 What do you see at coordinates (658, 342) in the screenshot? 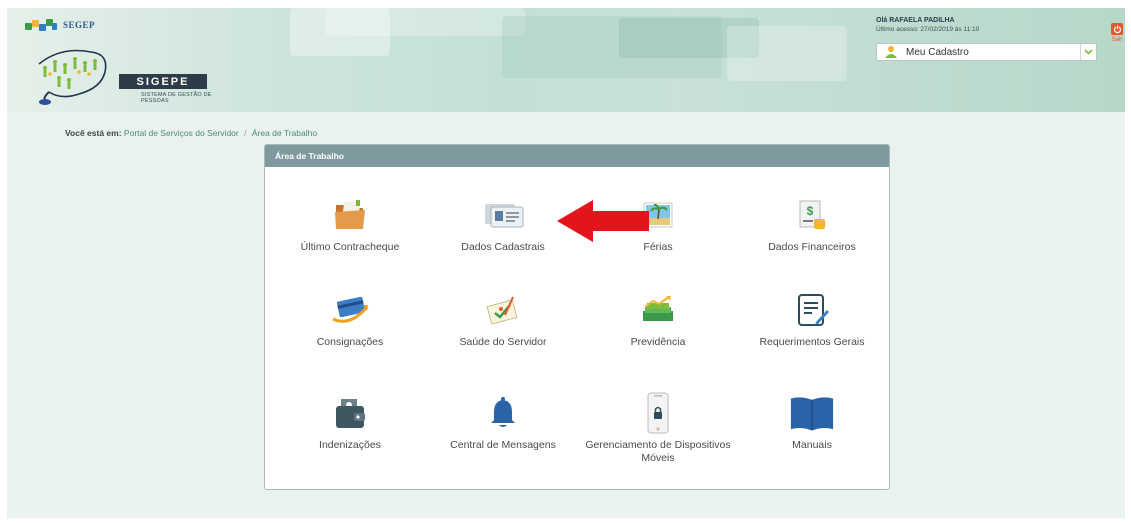
I see `tile-label: Previdência` at bounding box center [658, 342].